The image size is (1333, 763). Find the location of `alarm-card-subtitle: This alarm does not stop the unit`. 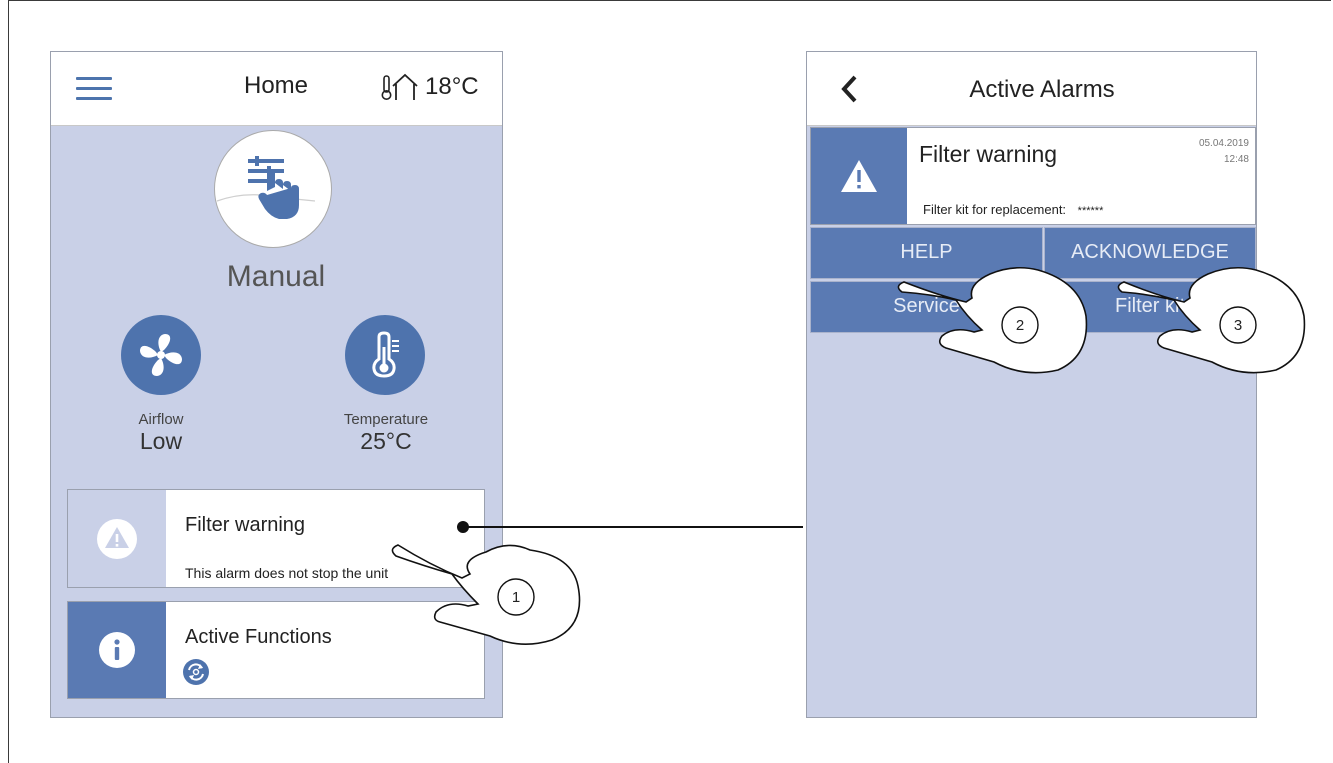

alarm-card-subtitle: This alarm does not stop the unit is located at coordinates (287, 573).